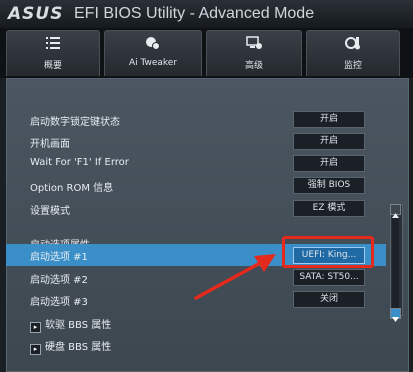 Image resolution: width=413 pixels, height=372 pixels. What do you see at coordinates (329, 185) in the screenshot?
I see `setting-value-button: 强制 BIOS` at bounding box center [329, 185].